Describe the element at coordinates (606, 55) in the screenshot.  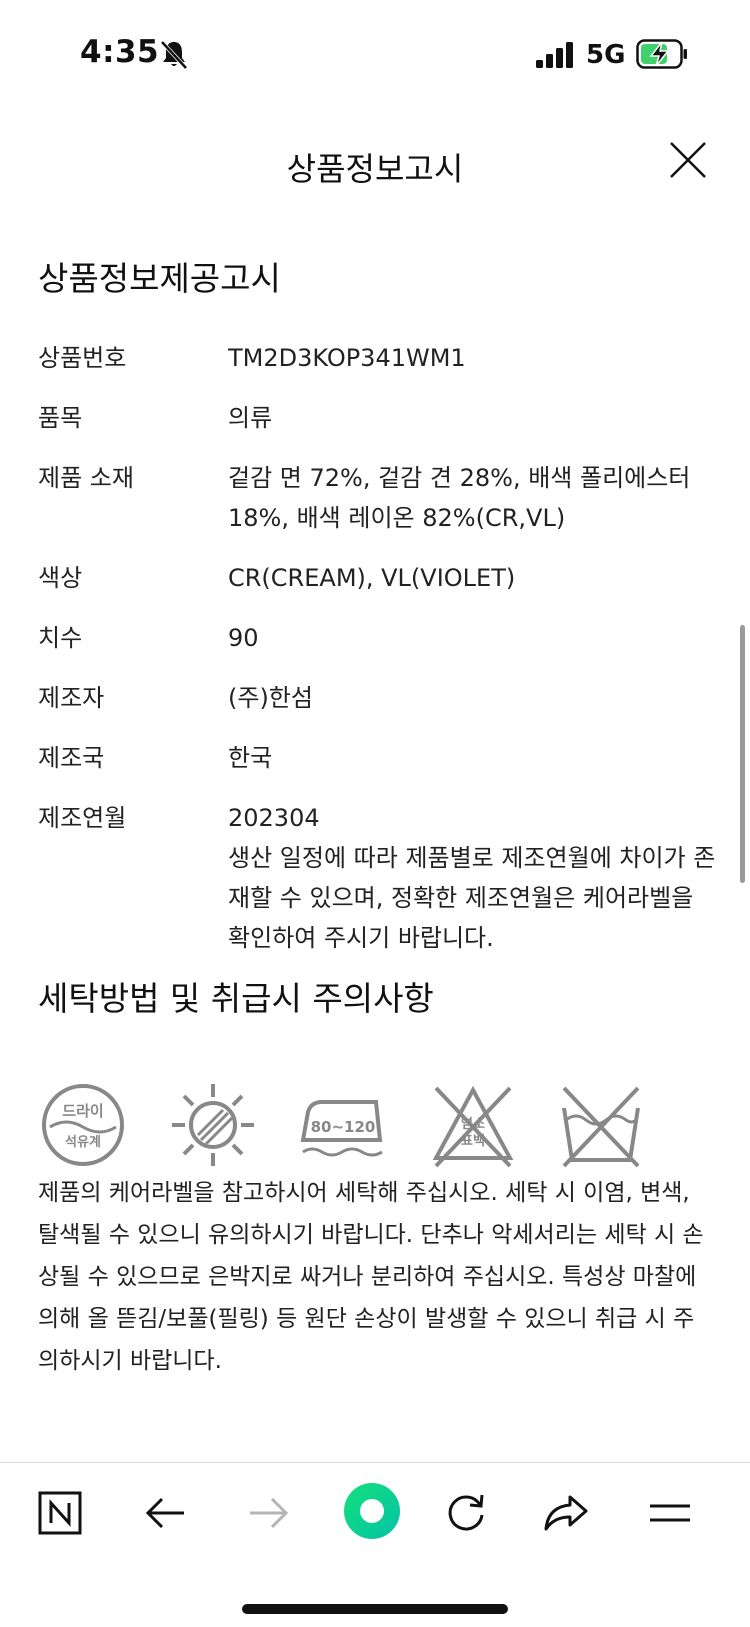
I see `network-label: 5G` at that location.